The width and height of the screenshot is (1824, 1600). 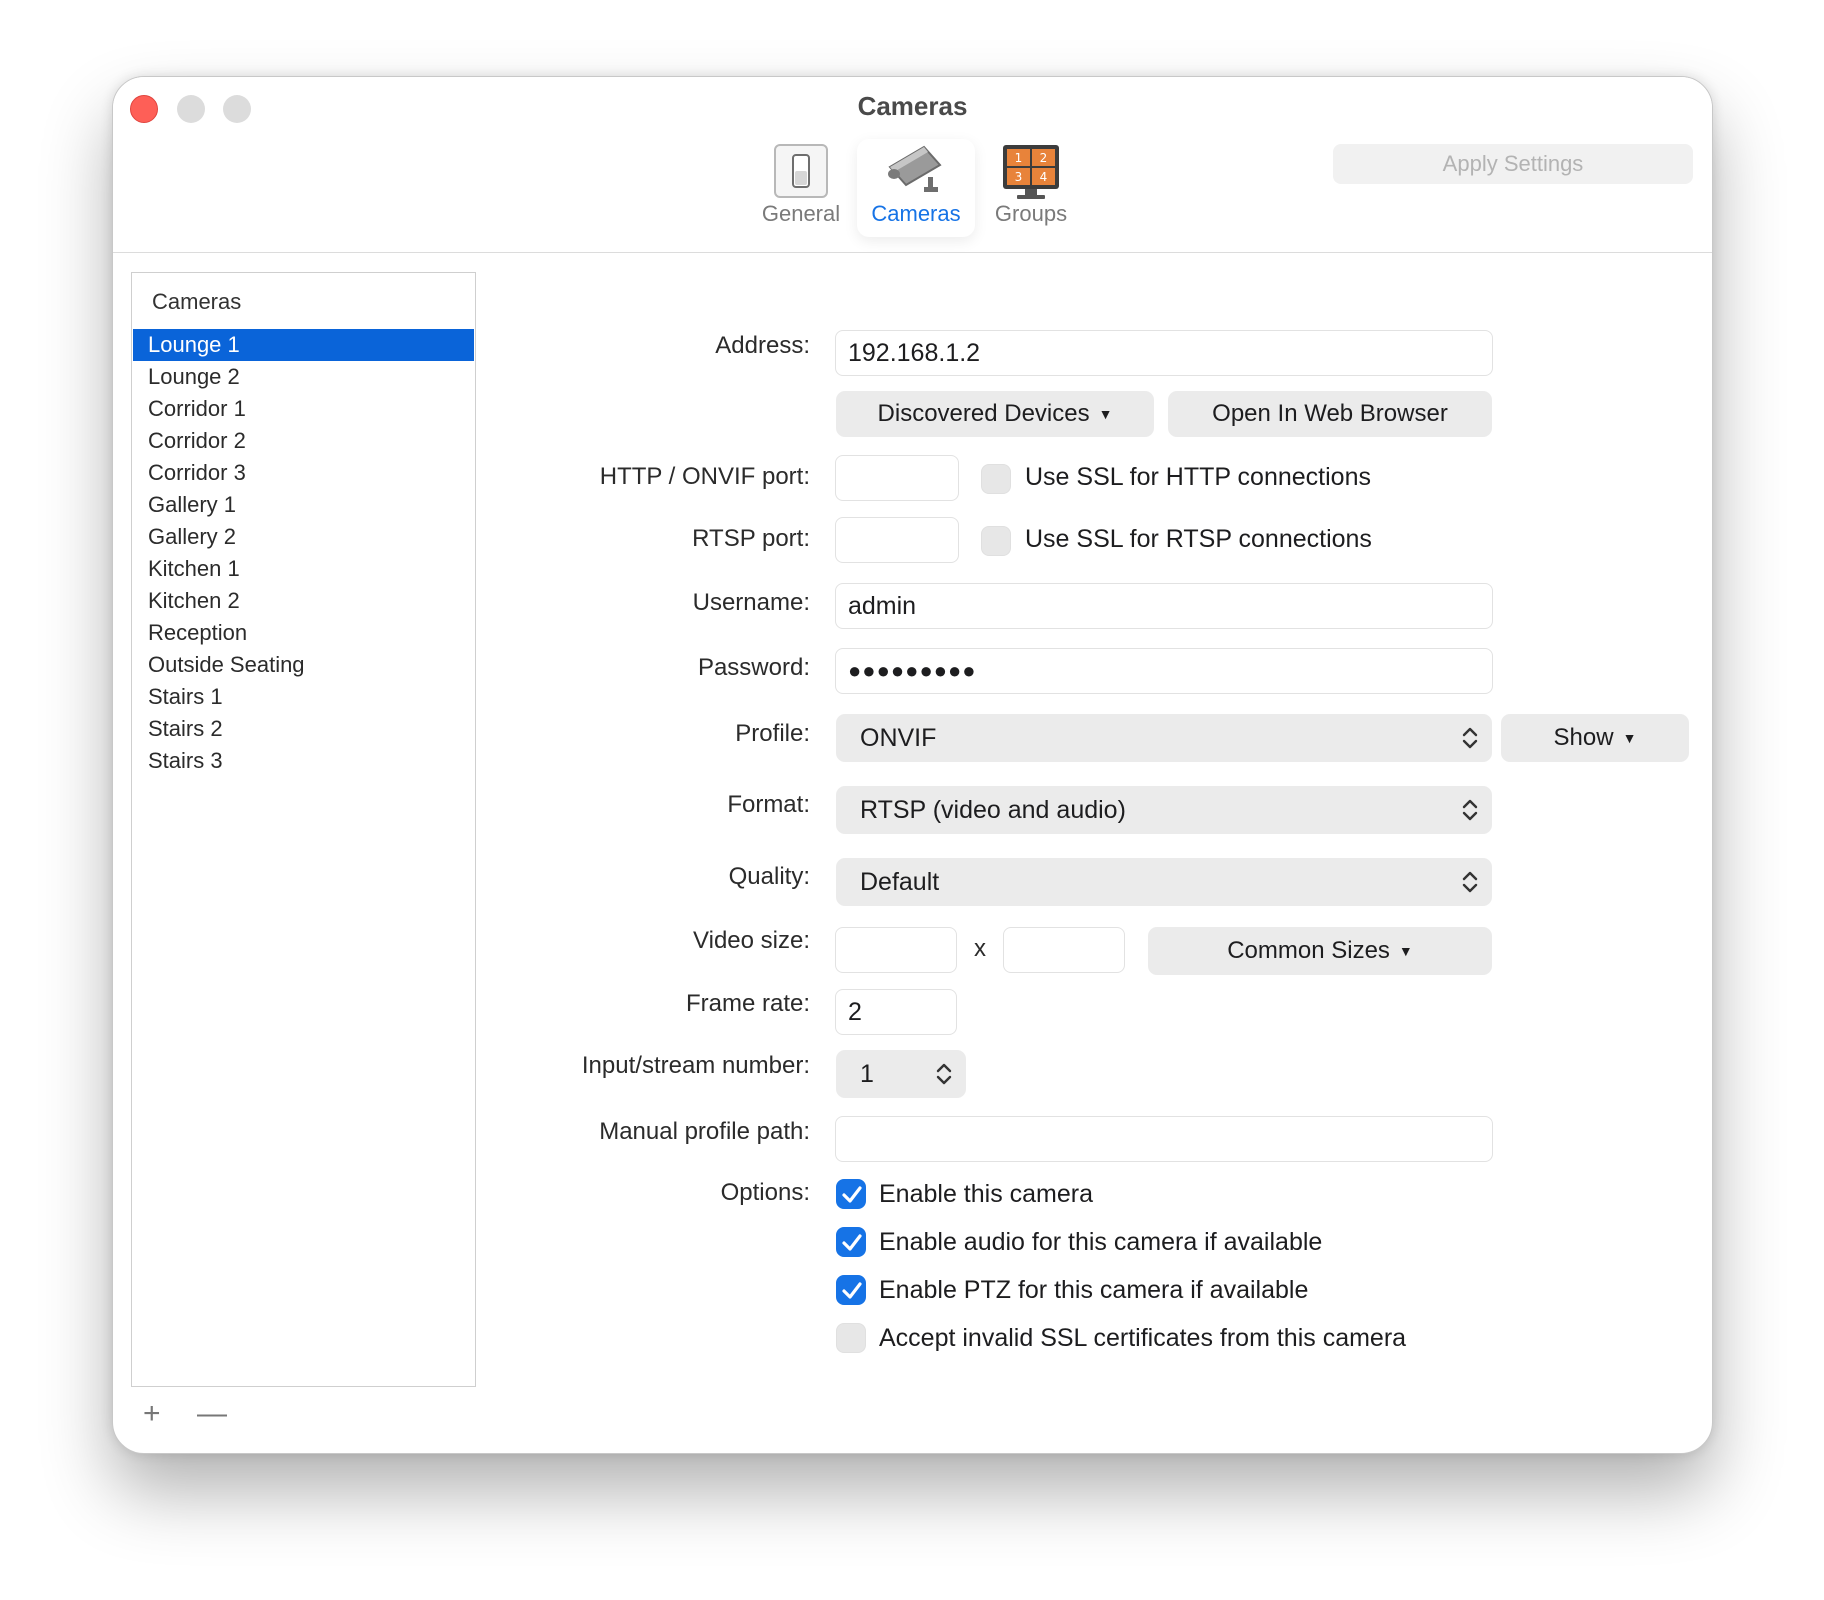 I want to click on video-size-separator: x, so click(x=980, y=948).